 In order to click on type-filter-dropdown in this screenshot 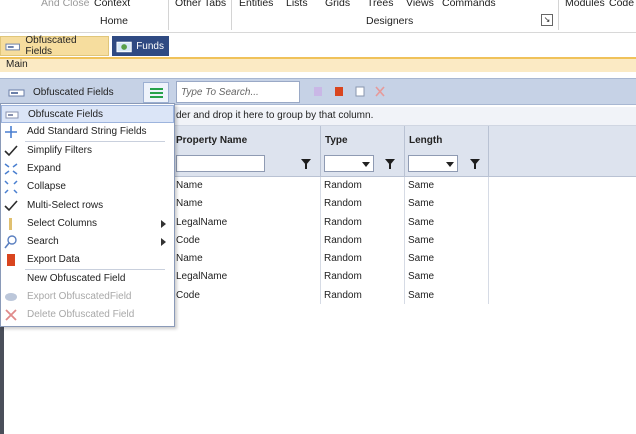, I will do `click(349, 163)`.